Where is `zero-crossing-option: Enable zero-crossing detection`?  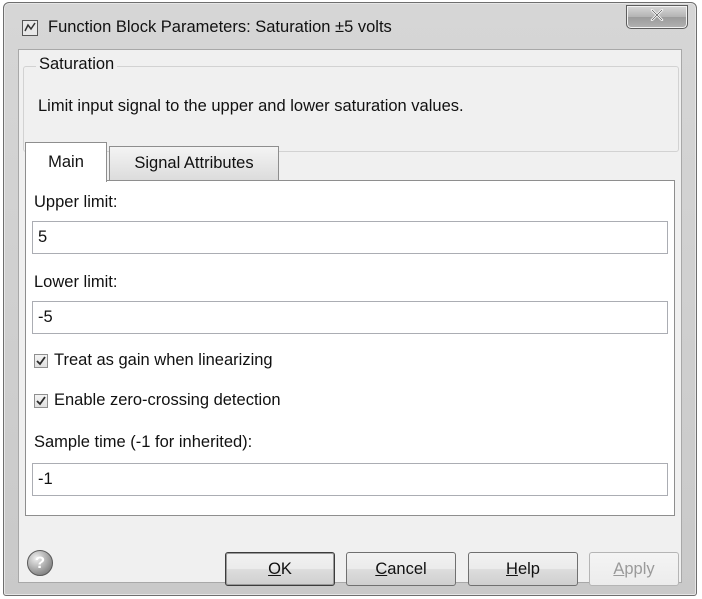 zero-crossing-option: Enable zero-crossing detection is located at coordinates (157, 400).